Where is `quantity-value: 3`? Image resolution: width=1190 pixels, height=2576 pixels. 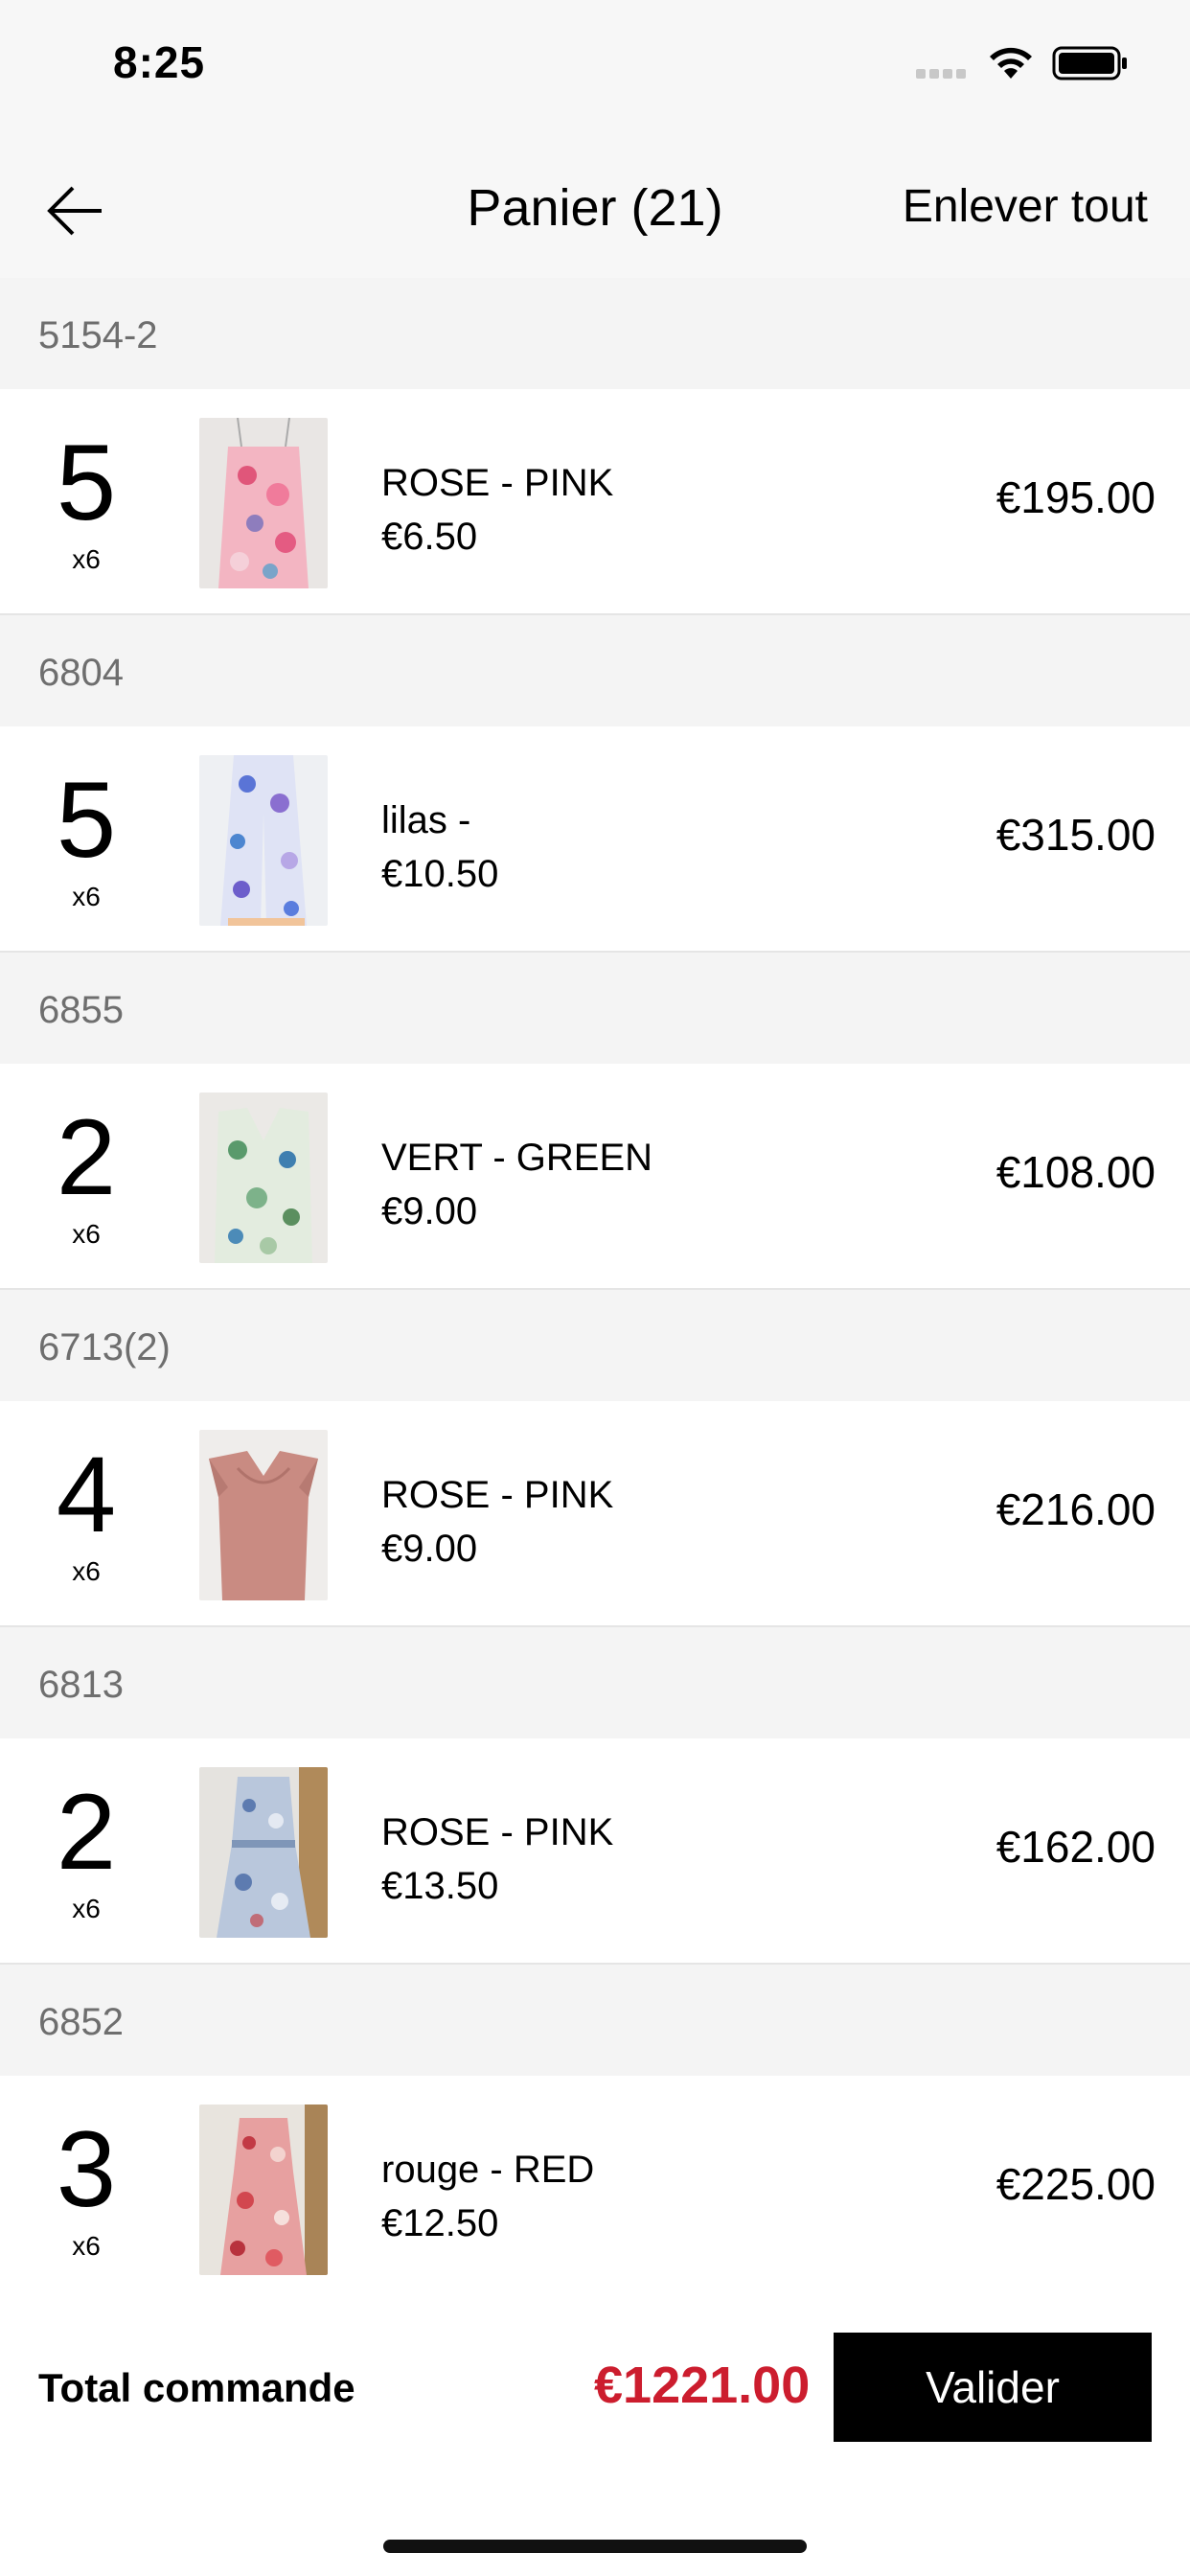
quantity-value: 3 is located at coordinates (87, 2169).